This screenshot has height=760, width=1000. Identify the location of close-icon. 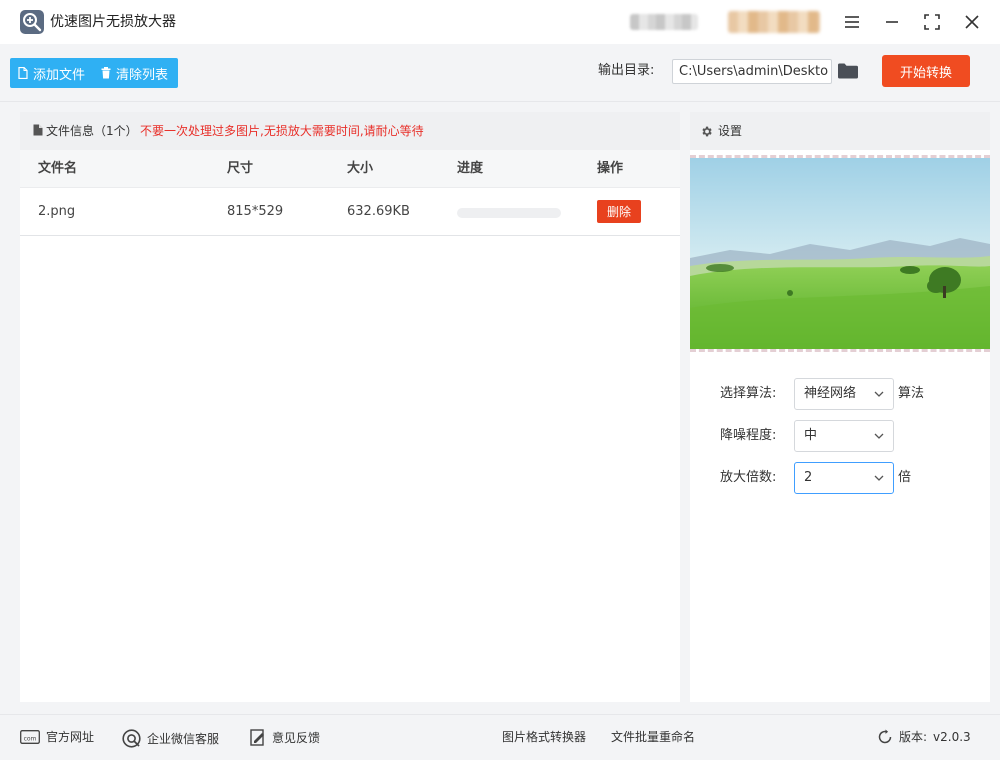
(972, 22).